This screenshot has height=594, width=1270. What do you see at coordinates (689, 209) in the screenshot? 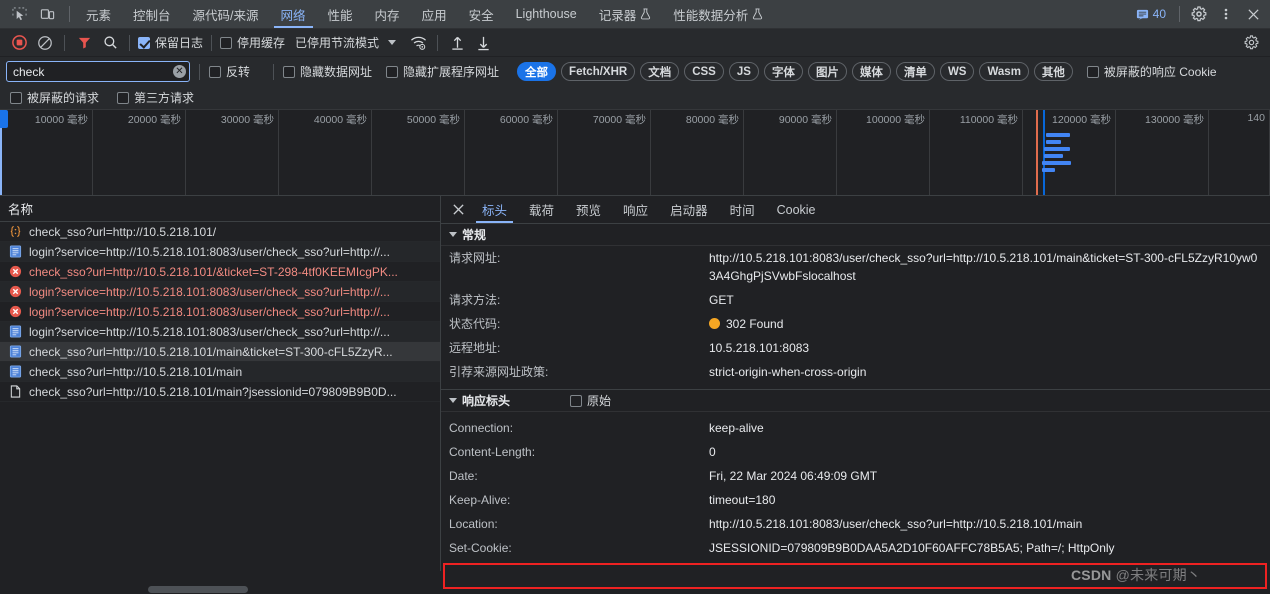
I see `tab-initiator: 启动器` at bounding box center [689, 209].